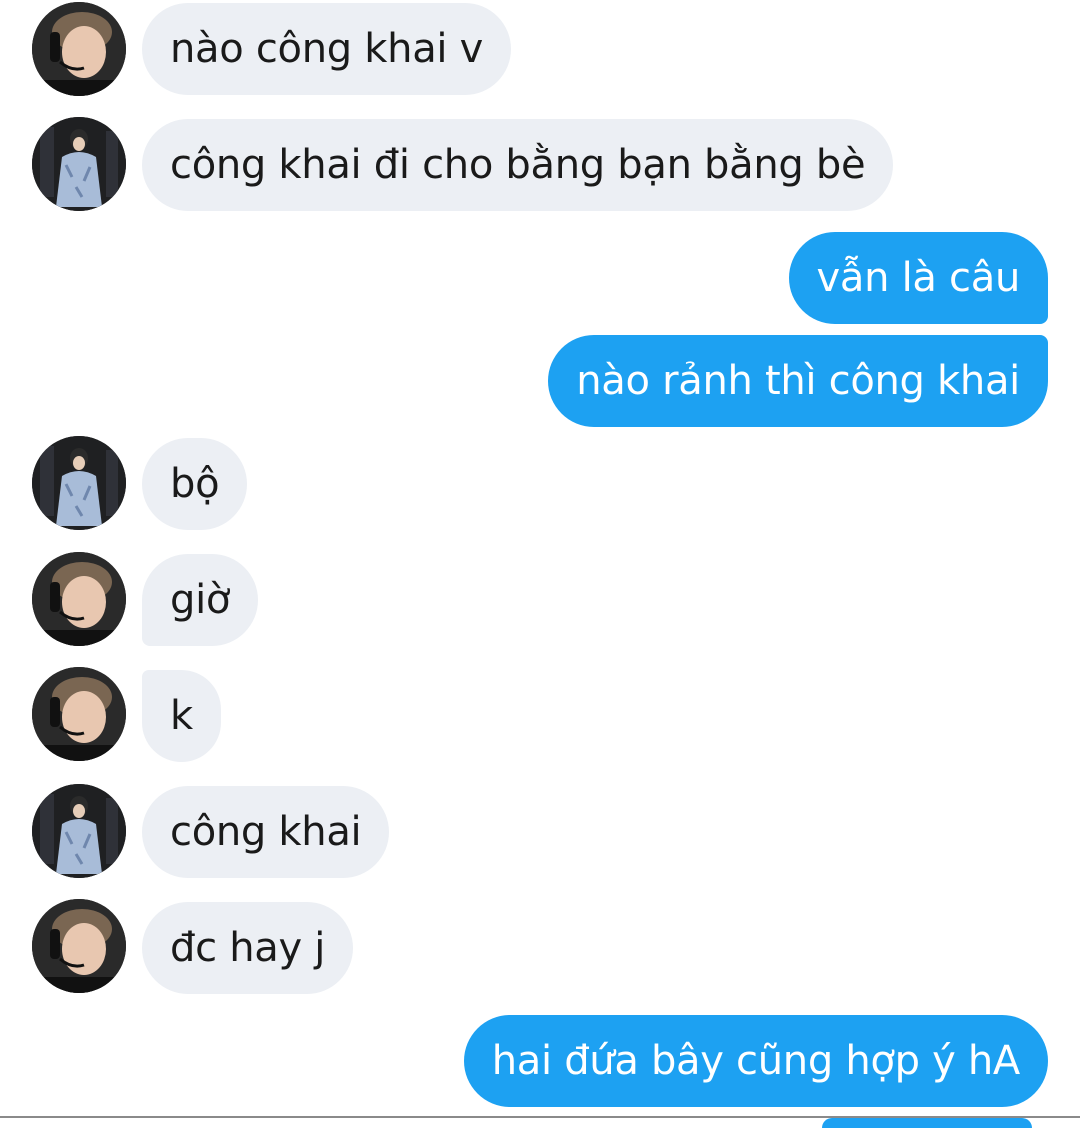 The height and width of the screenshot is (1128, 1080). What do you see at coordinates (798, 381) in the screenshot?
I see `message-bubble-outgoing: nào rảnh thì công khai` at bounding box center [798, 381].